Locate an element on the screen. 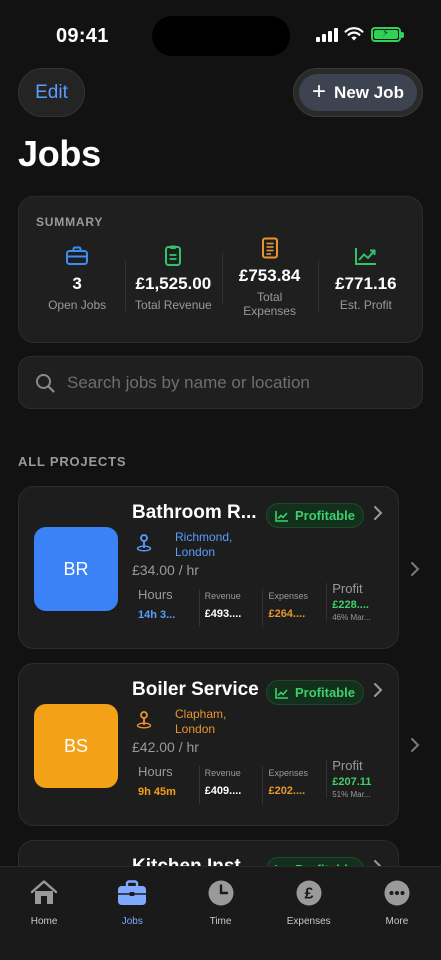 This screenshot has width=441, height=960. job-title: Boiler Service is located at coordinates (195, 689).